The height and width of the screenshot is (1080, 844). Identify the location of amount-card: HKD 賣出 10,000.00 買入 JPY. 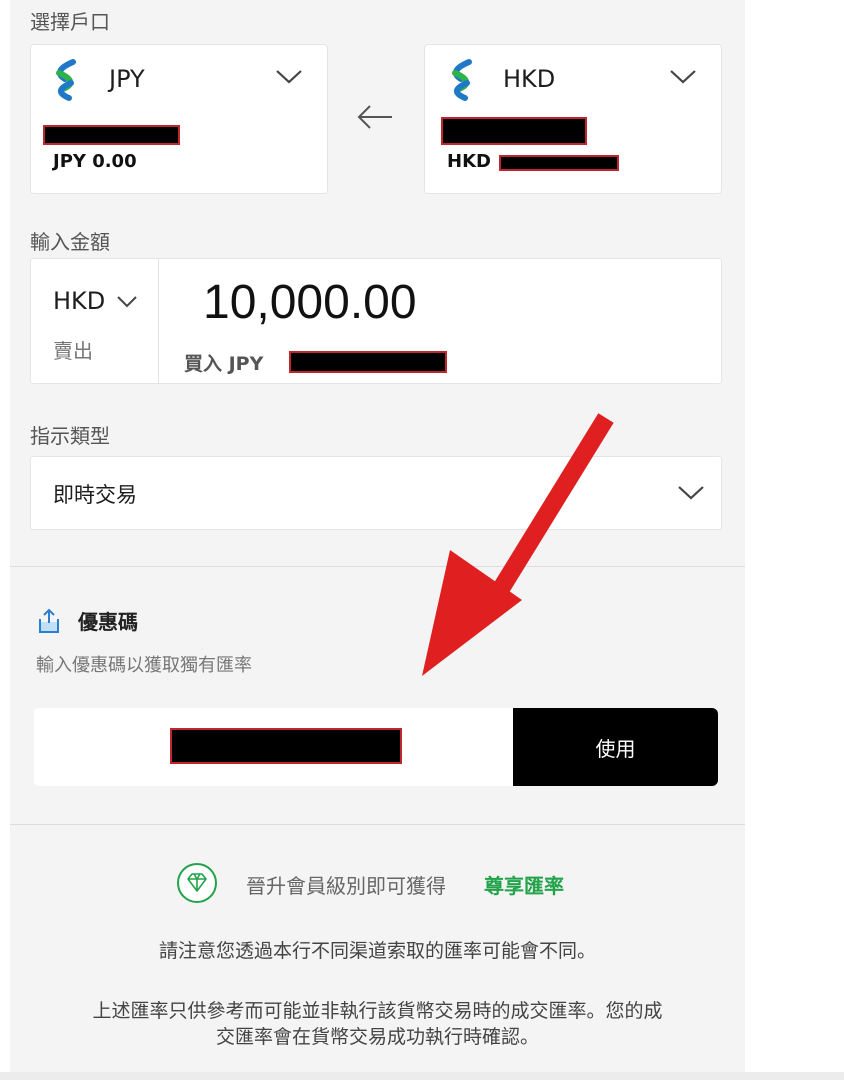
(376, 321).